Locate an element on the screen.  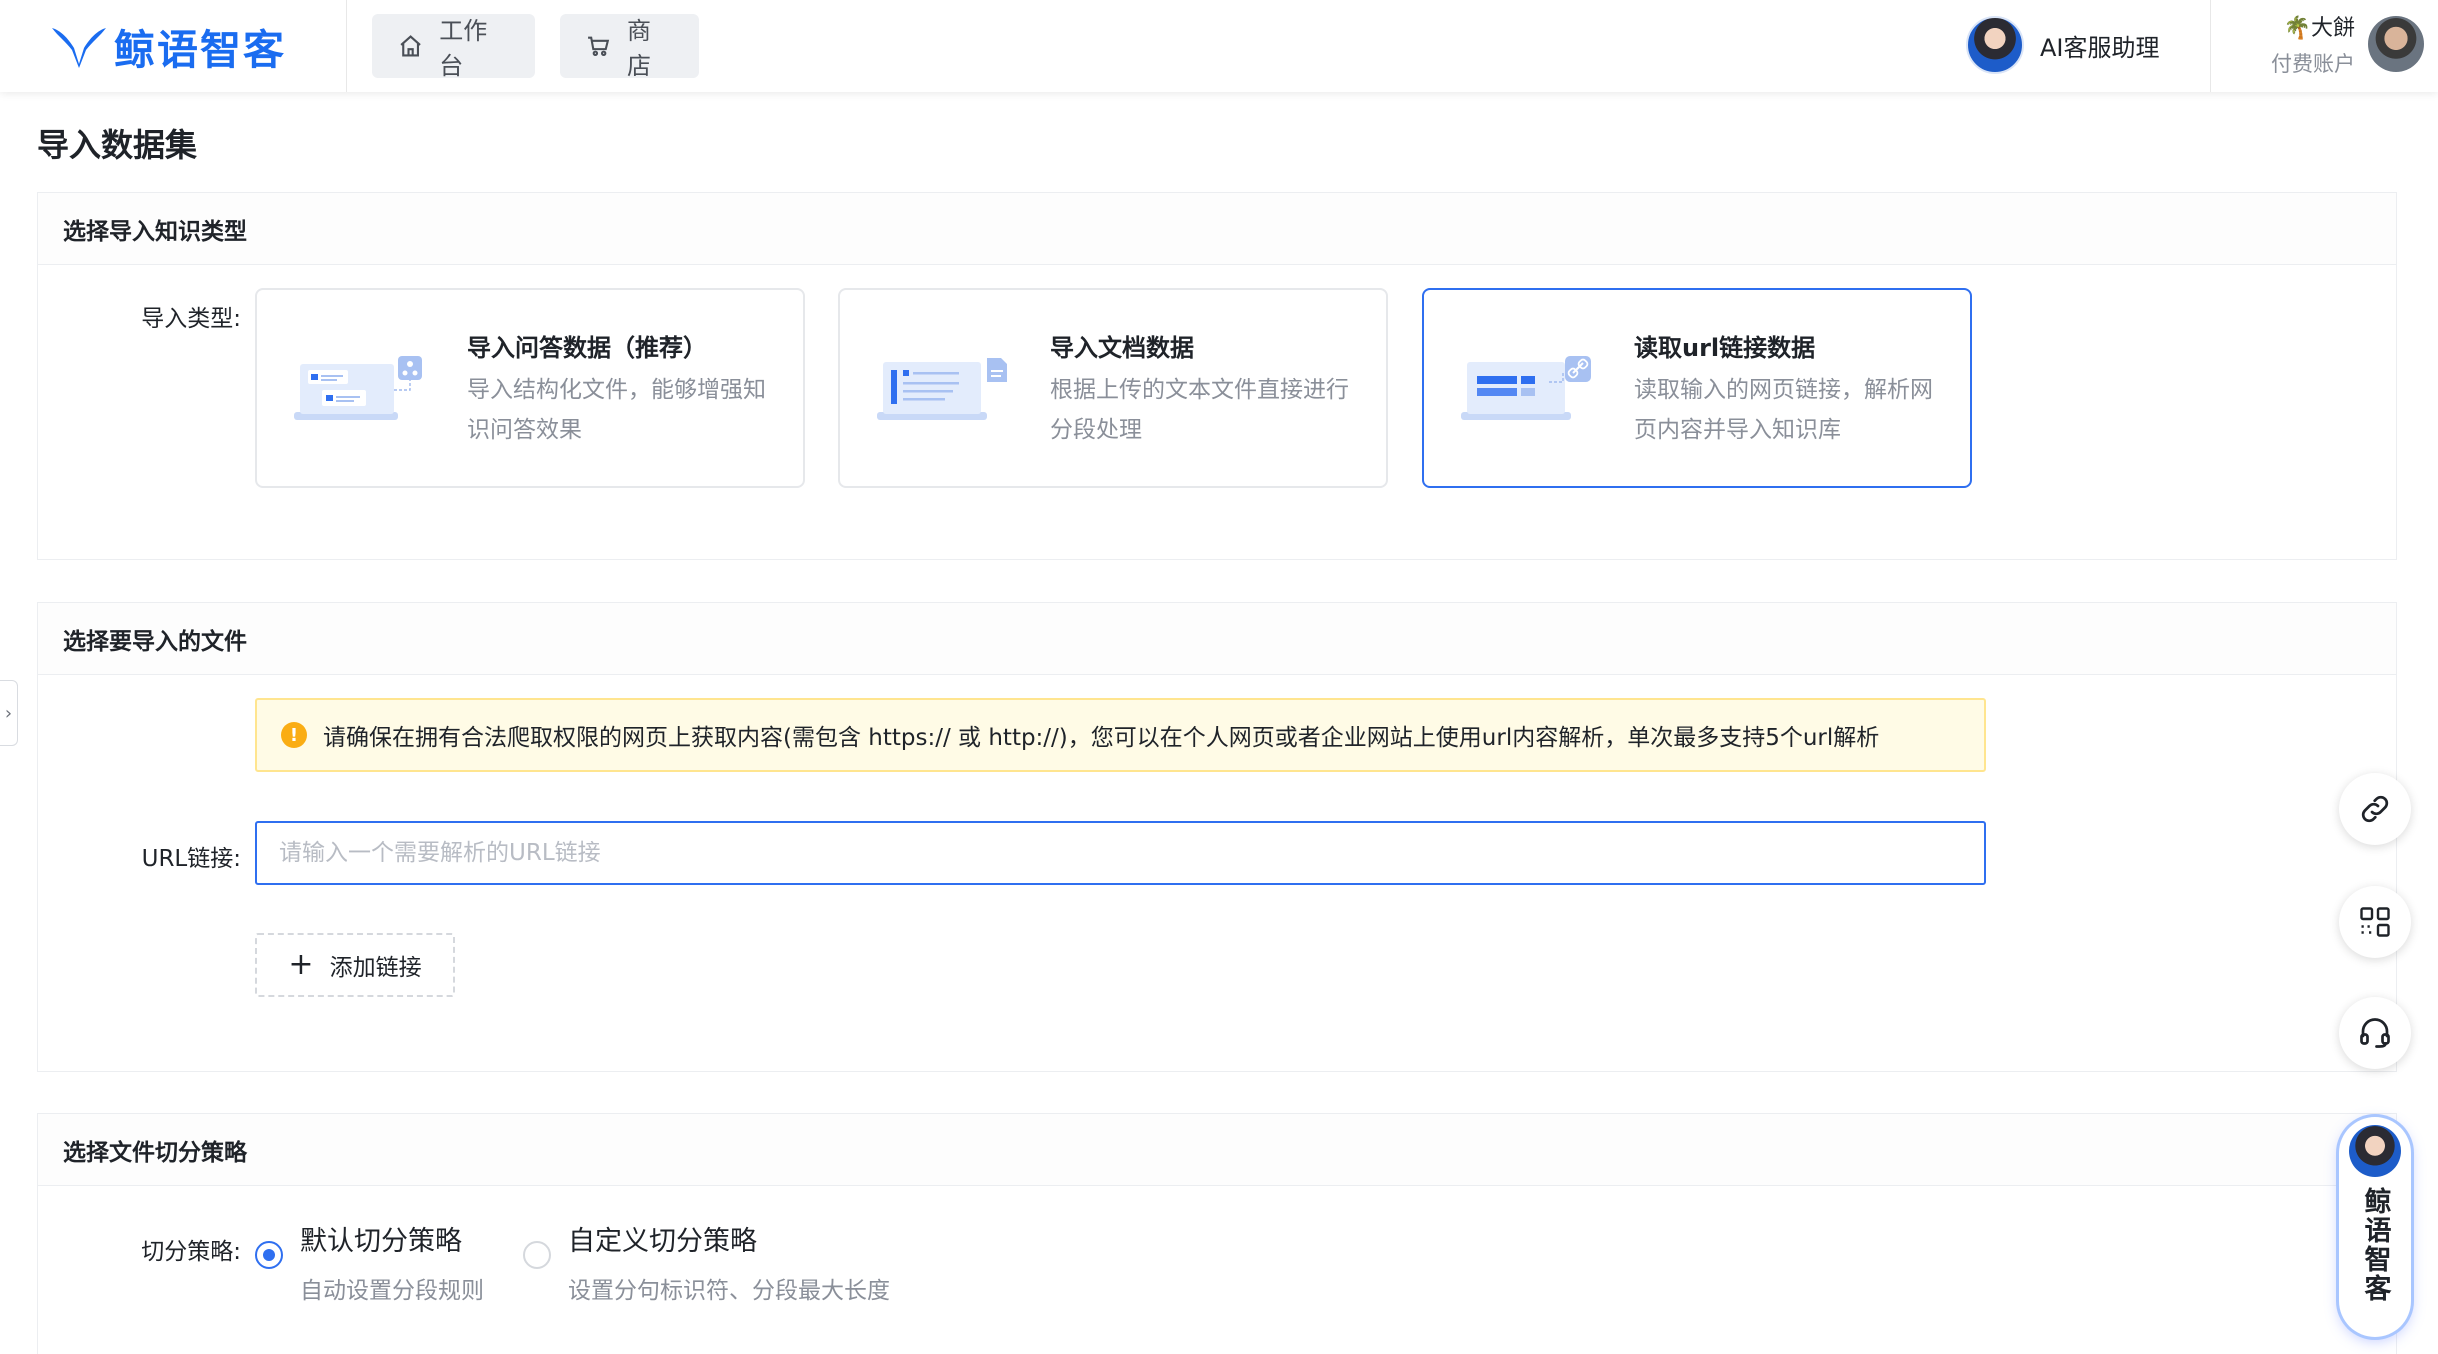
qrcode-float-button is located at coordinates (2375, 922).